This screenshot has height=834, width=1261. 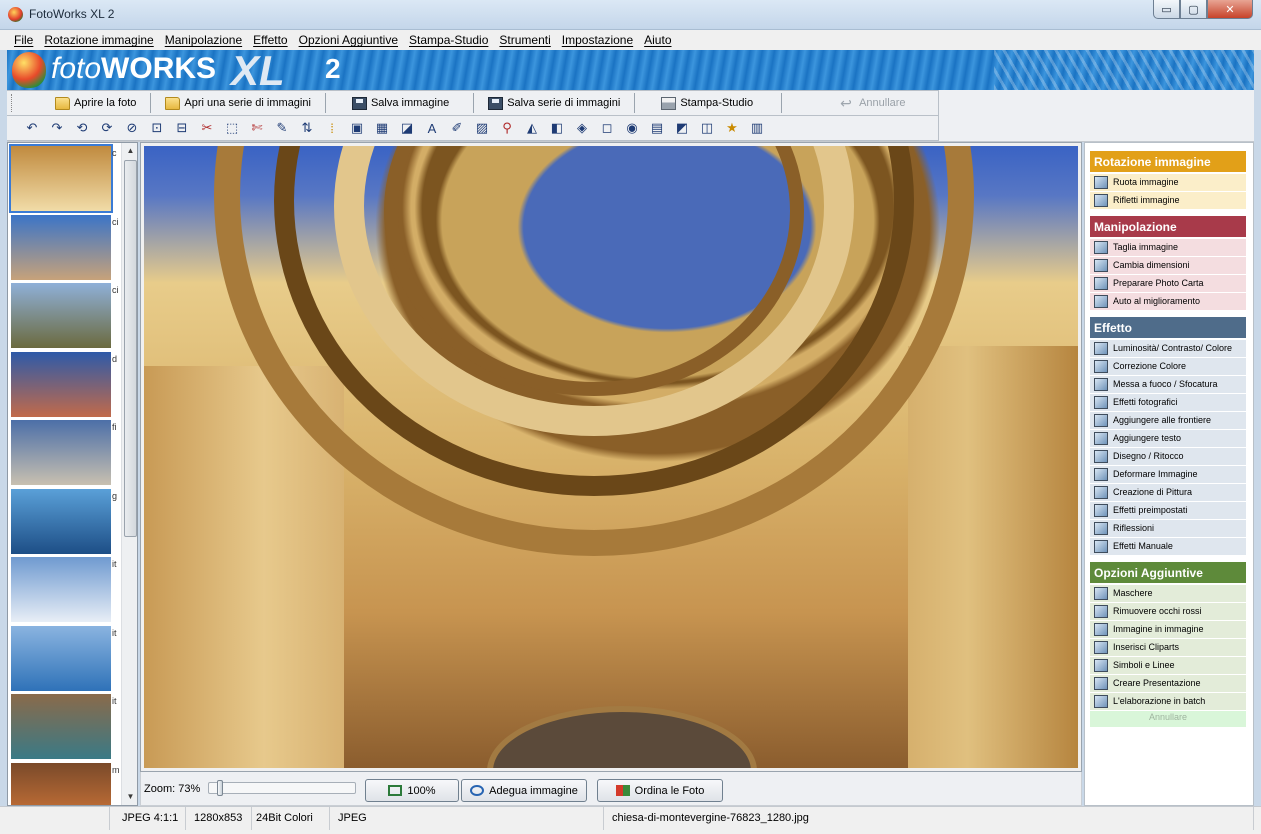 What do you see at coordinates (129, 151) in the screenshot?
I see `scroll-up-icon: ▲` at bounding box center [129, 151].